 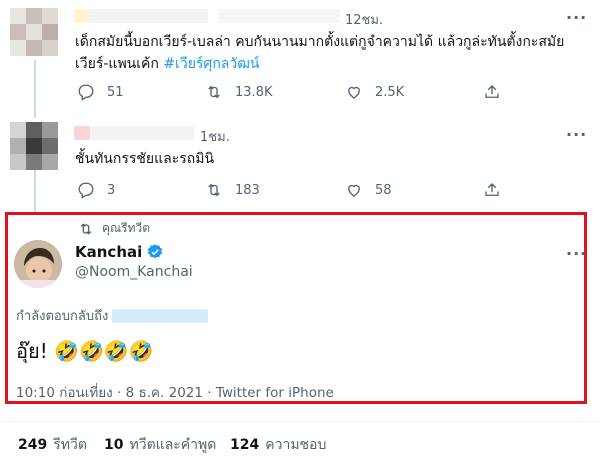 I want to click on retweeted-label: คุณรีทวีต, so click(x=126, y=228).